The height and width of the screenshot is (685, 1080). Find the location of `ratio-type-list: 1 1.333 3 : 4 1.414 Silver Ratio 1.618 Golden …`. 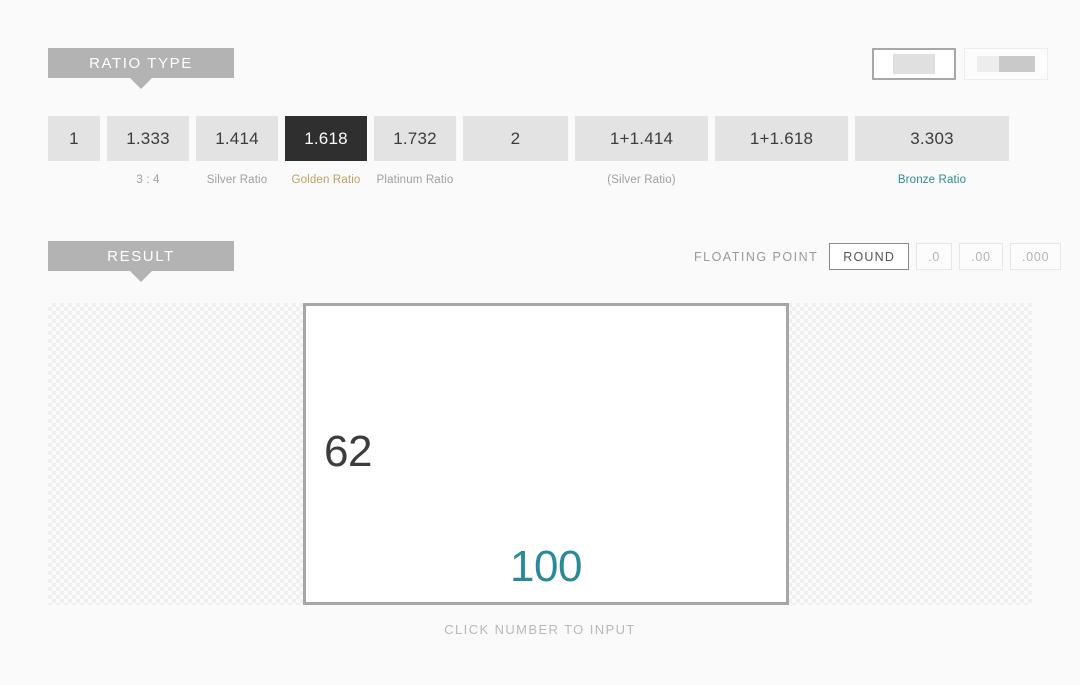

ratio-type-list: 1 1.333 3 : 4 1.414 Silver Ratio 1.618 Golden … is located at coordinates (540, 151).